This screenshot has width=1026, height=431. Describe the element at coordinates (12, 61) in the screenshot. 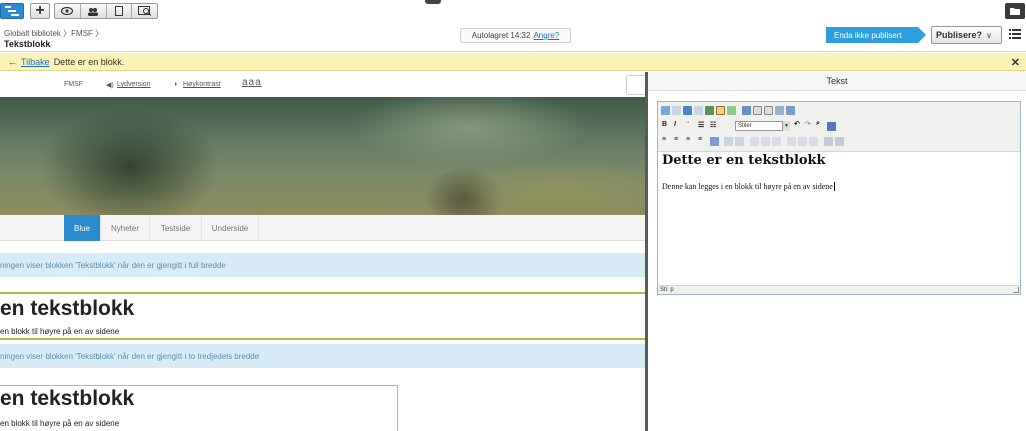

I see `back-arrow-icon: ←` at that location.